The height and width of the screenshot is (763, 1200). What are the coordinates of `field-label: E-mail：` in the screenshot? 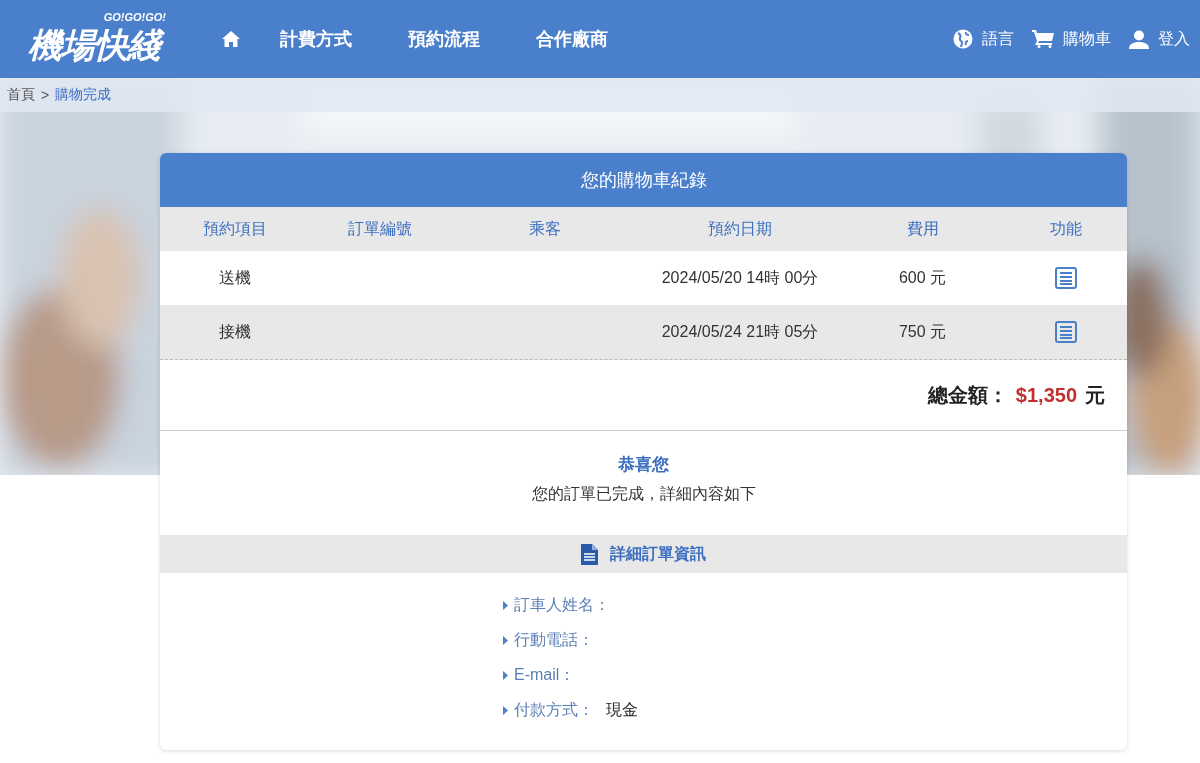 It's located at (545, 675).